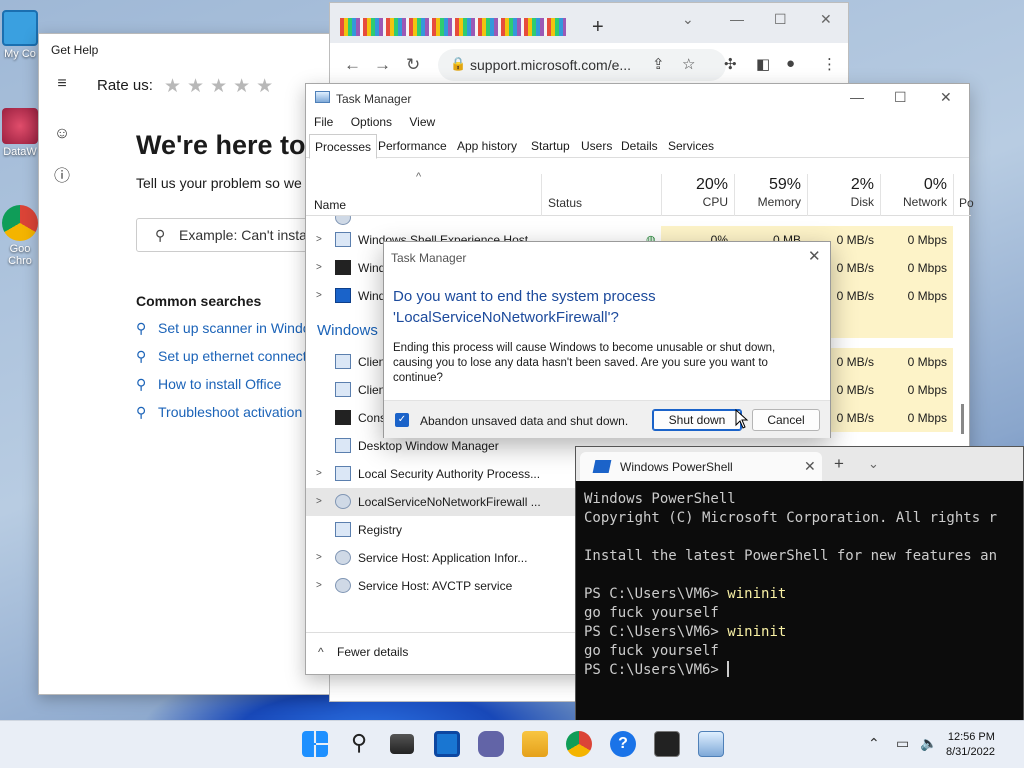  Describe the element at coordinates (402, 420) in the screenshot. I see `abandon-data-checkbox: ✓` at that location.